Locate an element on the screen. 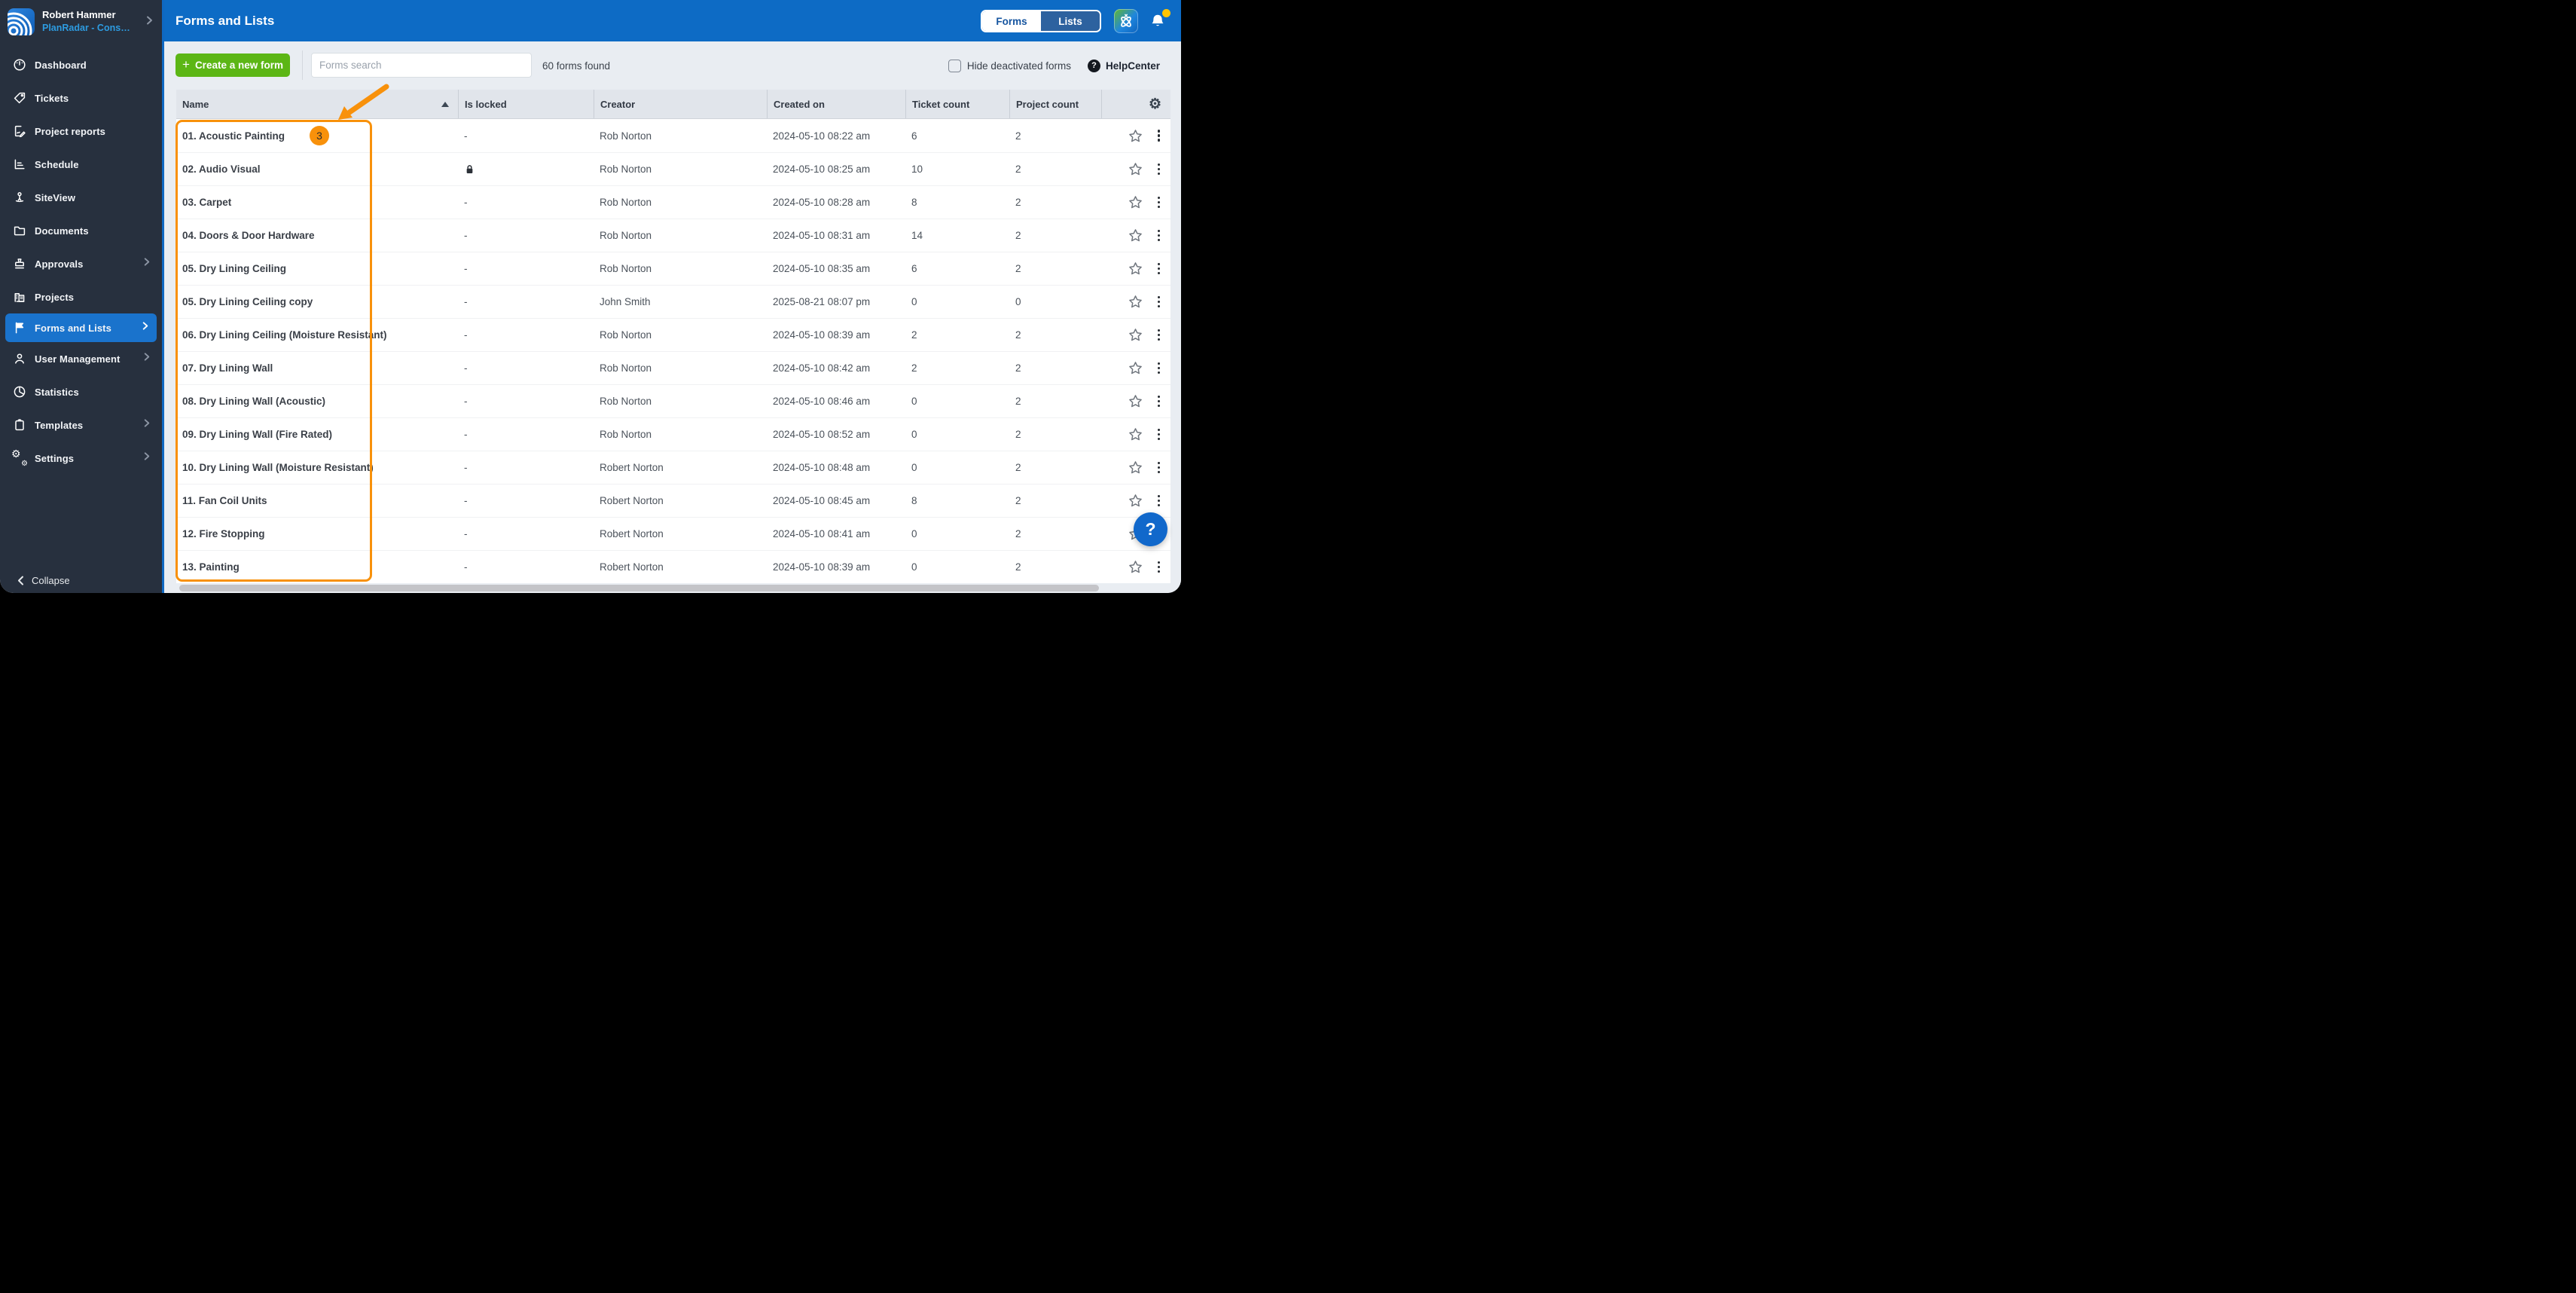 The height and width of the screenshot is (1293, 2576). page-title: Forms and Lists is located at coordinates (225, 20).